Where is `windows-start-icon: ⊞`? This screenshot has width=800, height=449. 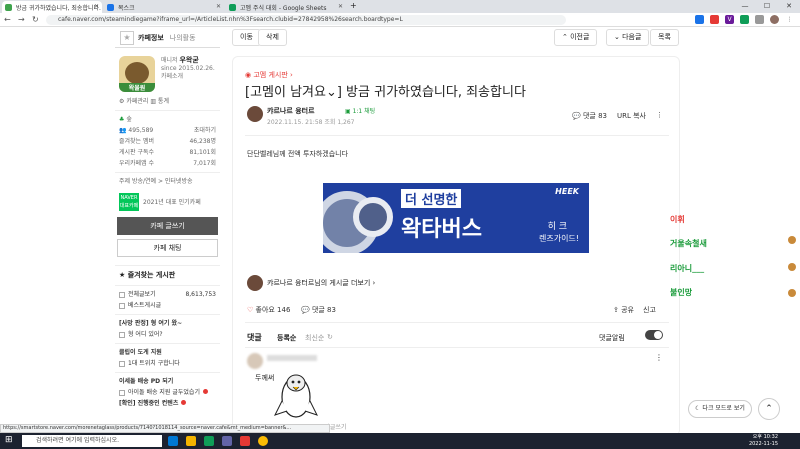
windows-start-icon: ⊞ is located at coordinates (10, 440).